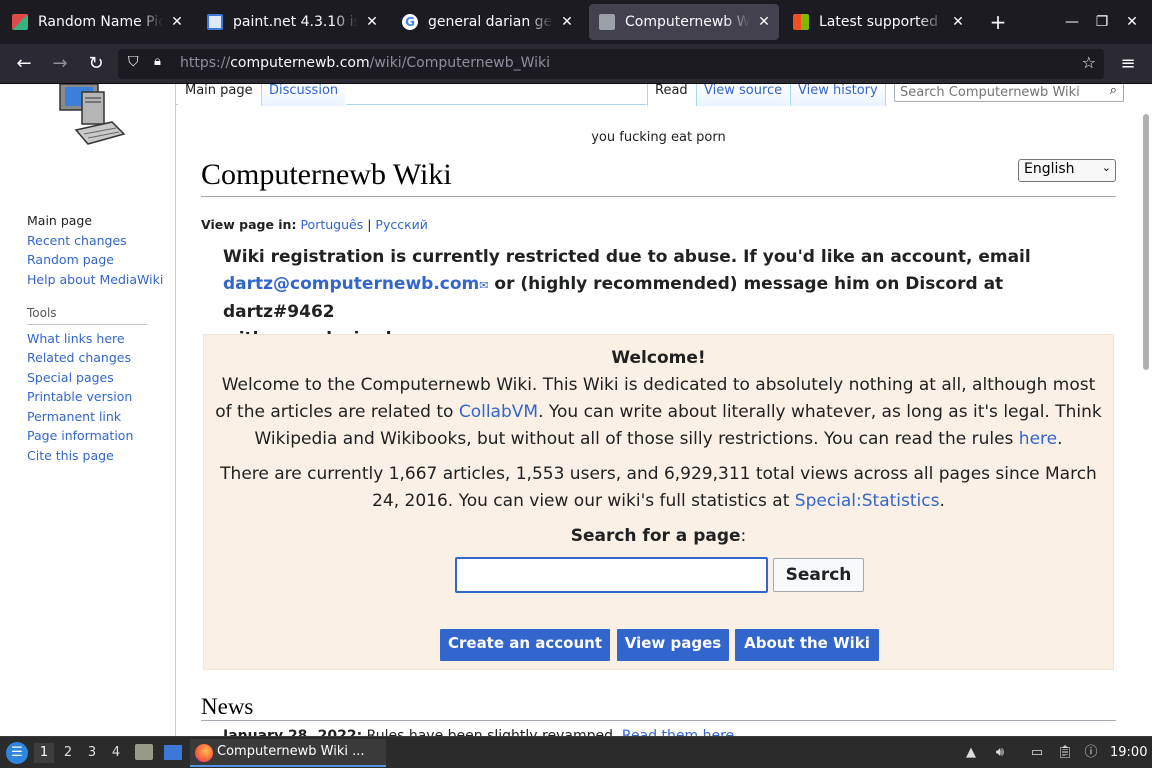  Describe the element at coordinates (205, 63) in the screenshot. I see `url-prefix: https://` at that location.